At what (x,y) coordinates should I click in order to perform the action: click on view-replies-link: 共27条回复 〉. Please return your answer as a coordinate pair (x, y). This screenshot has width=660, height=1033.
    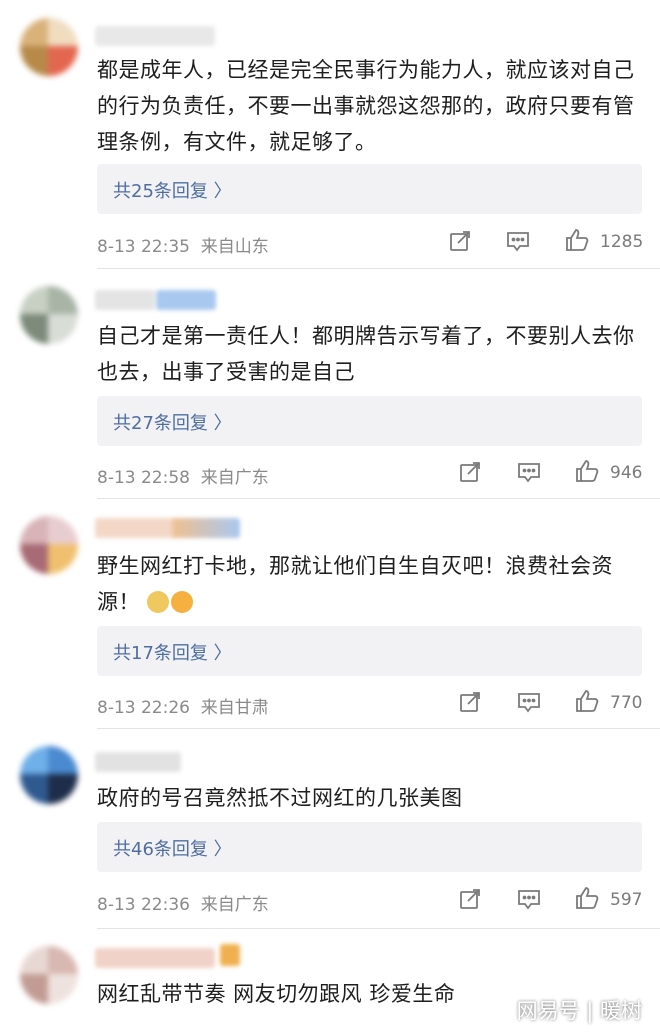
    Looking at the image, I should click on (172, 422).